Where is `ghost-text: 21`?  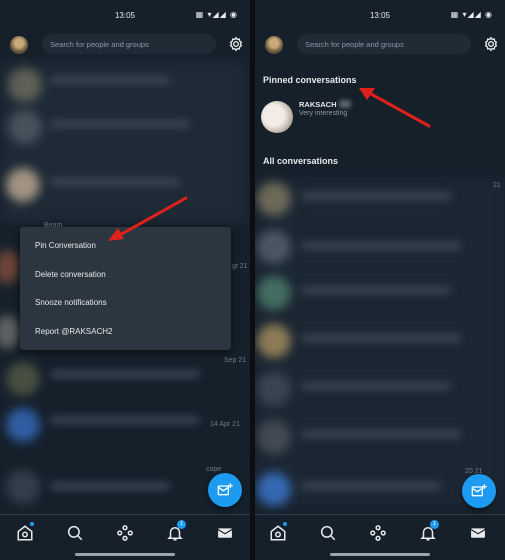 ghost-text: 21 is located at coordinates (497, 185).